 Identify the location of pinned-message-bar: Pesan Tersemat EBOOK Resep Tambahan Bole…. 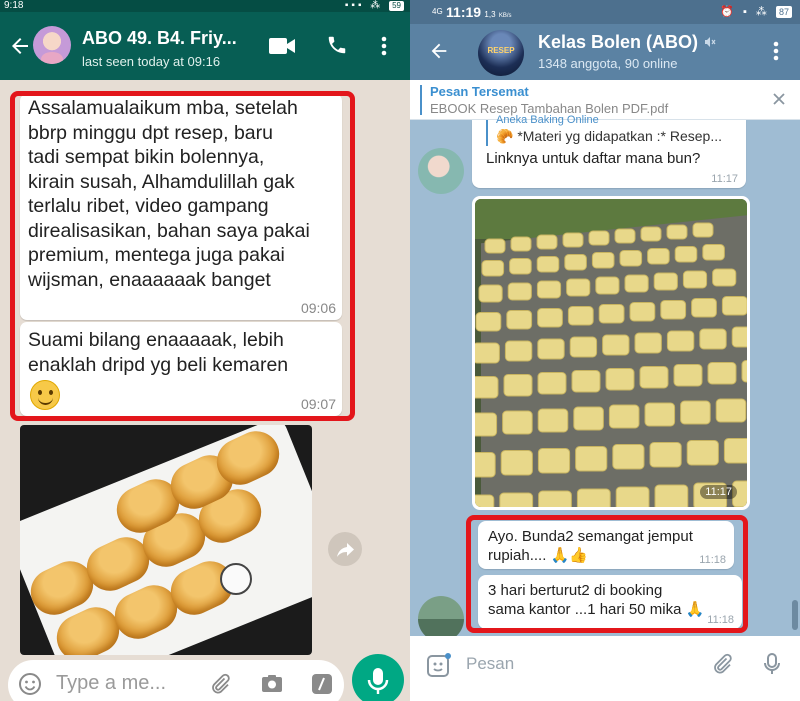
(605, 100).